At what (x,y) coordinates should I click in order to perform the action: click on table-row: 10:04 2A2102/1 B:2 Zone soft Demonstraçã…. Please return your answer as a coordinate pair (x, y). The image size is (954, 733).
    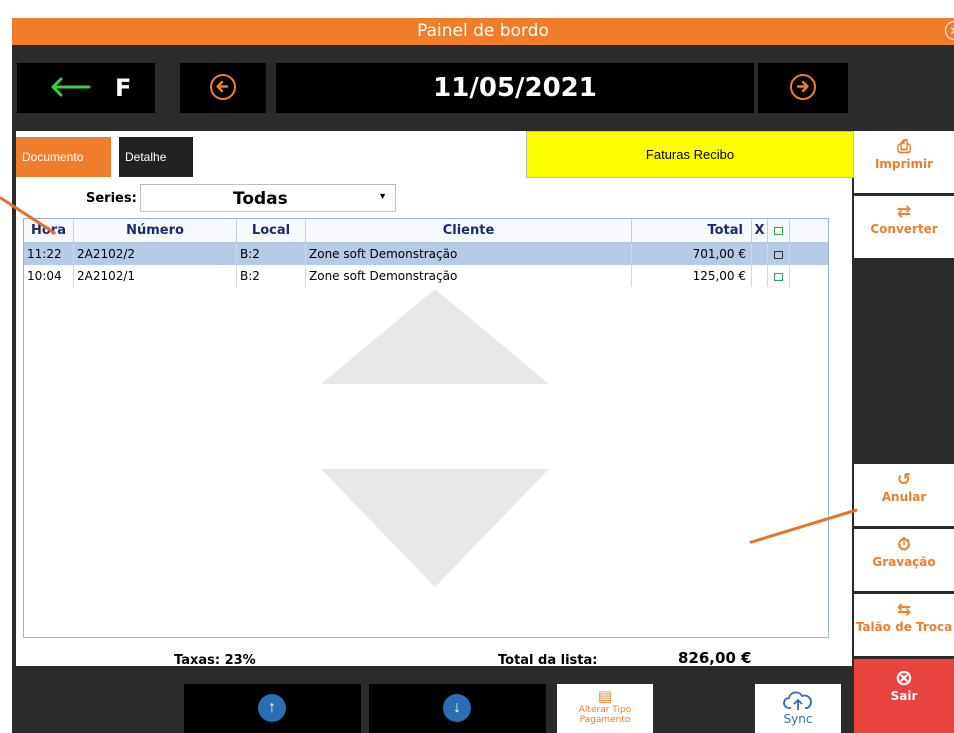
    Looking at the image, I should click on (426, 276).